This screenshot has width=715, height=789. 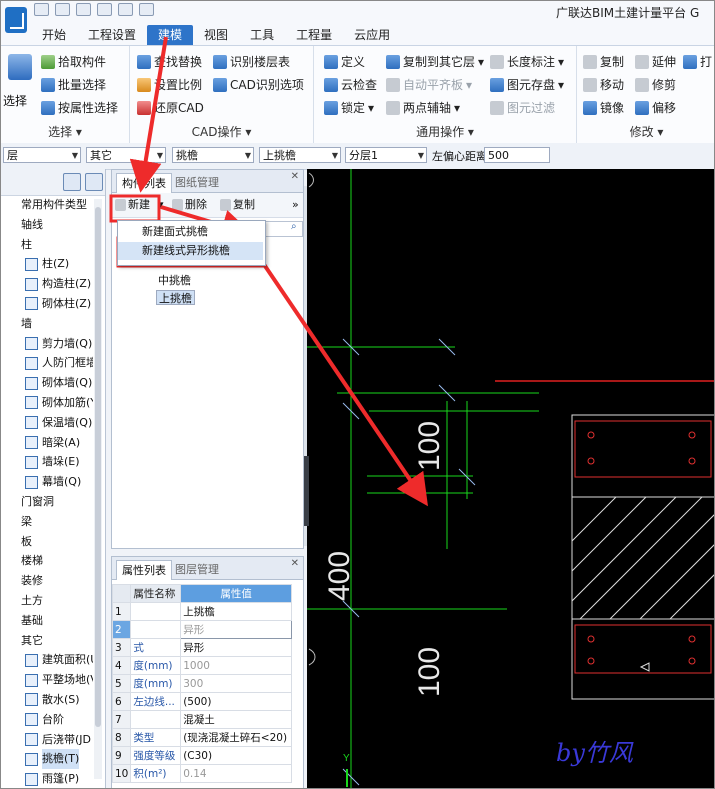 I want to click on grid-view-icon, so click(x=94, y=182).